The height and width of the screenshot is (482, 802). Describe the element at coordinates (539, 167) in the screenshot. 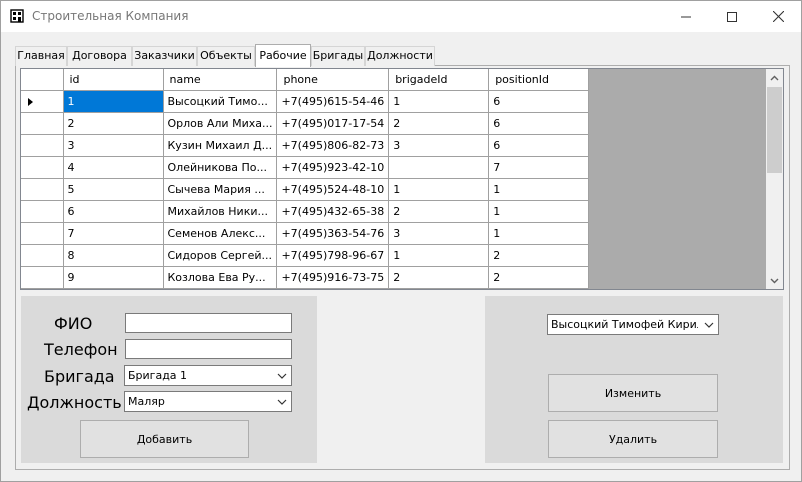

I see `cell-positionid: 7` at that location.